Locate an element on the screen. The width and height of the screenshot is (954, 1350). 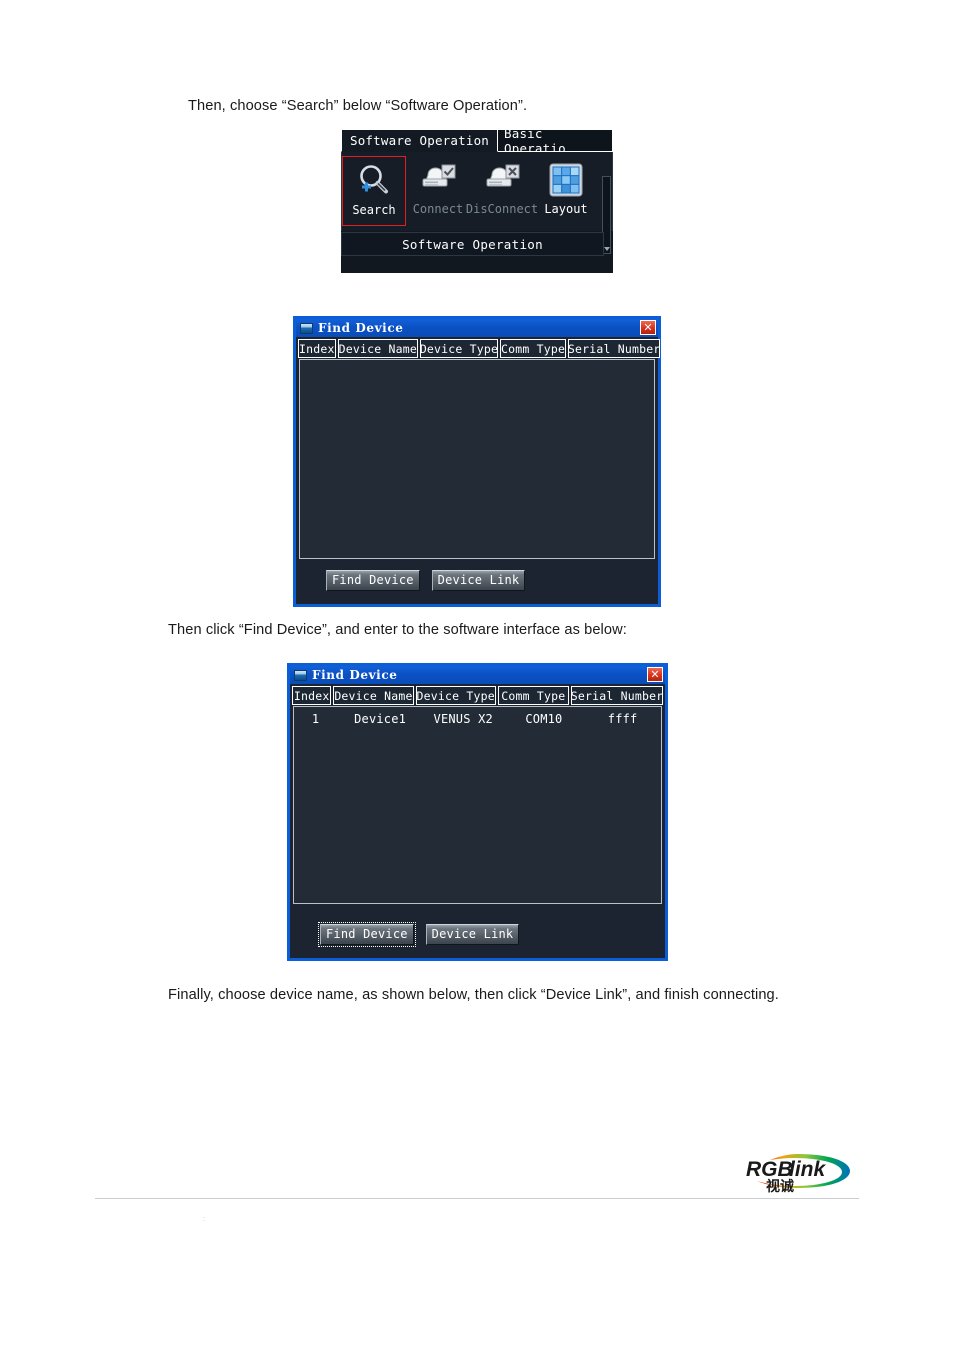
toolbar-icon-strip: Search Connect DisConnect Layout is located at coordinates (477, 203).